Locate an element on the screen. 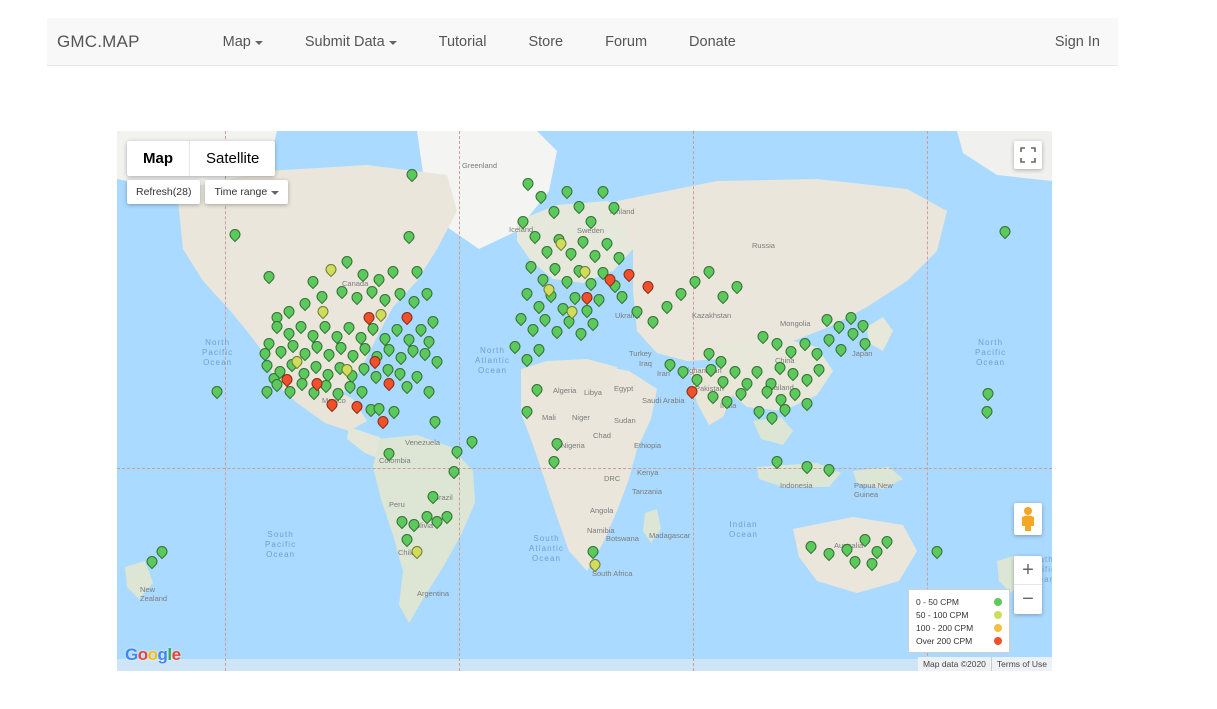 This screenshot has width=1217, height=709. legend-label: 0 - 50 CPM is located at coordinates (937, 601).